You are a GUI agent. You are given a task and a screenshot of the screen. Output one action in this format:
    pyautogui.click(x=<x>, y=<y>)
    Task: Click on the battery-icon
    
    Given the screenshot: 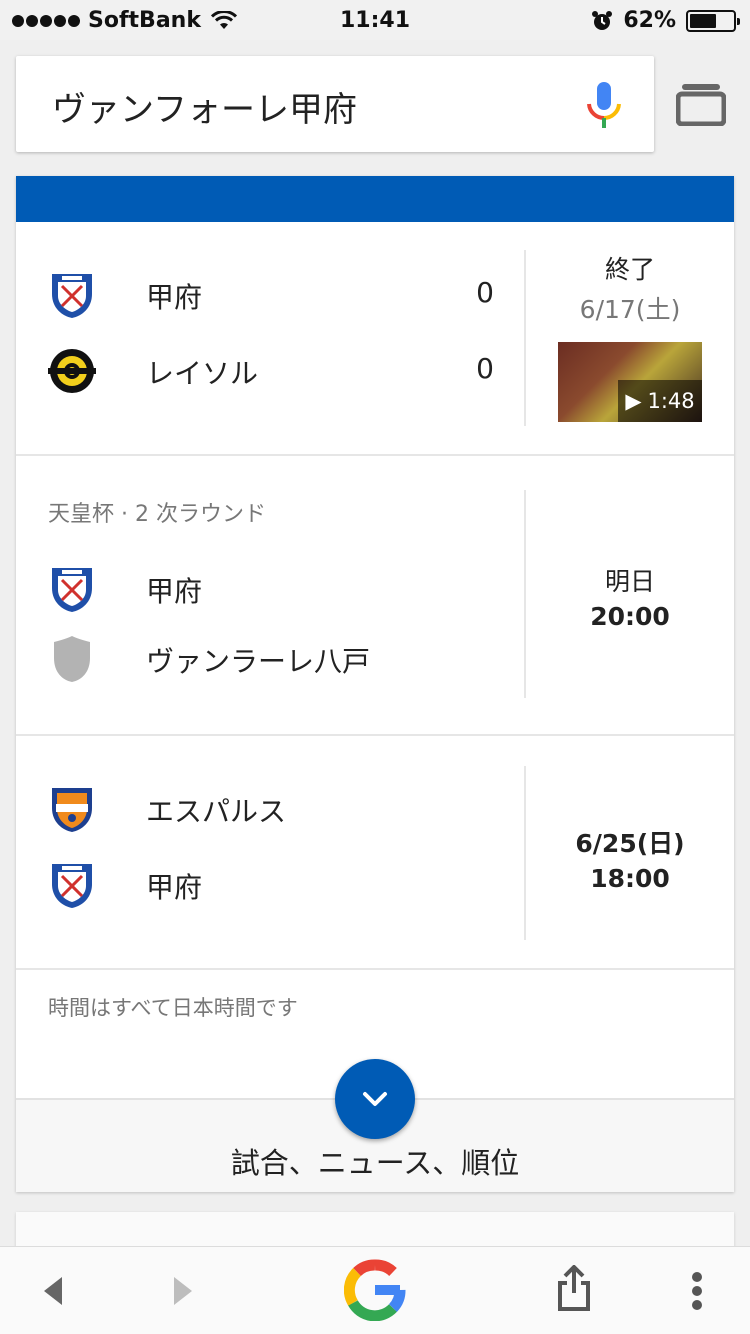 What is the action you would take?
    pyautogui.click(x=713, y=20)
    